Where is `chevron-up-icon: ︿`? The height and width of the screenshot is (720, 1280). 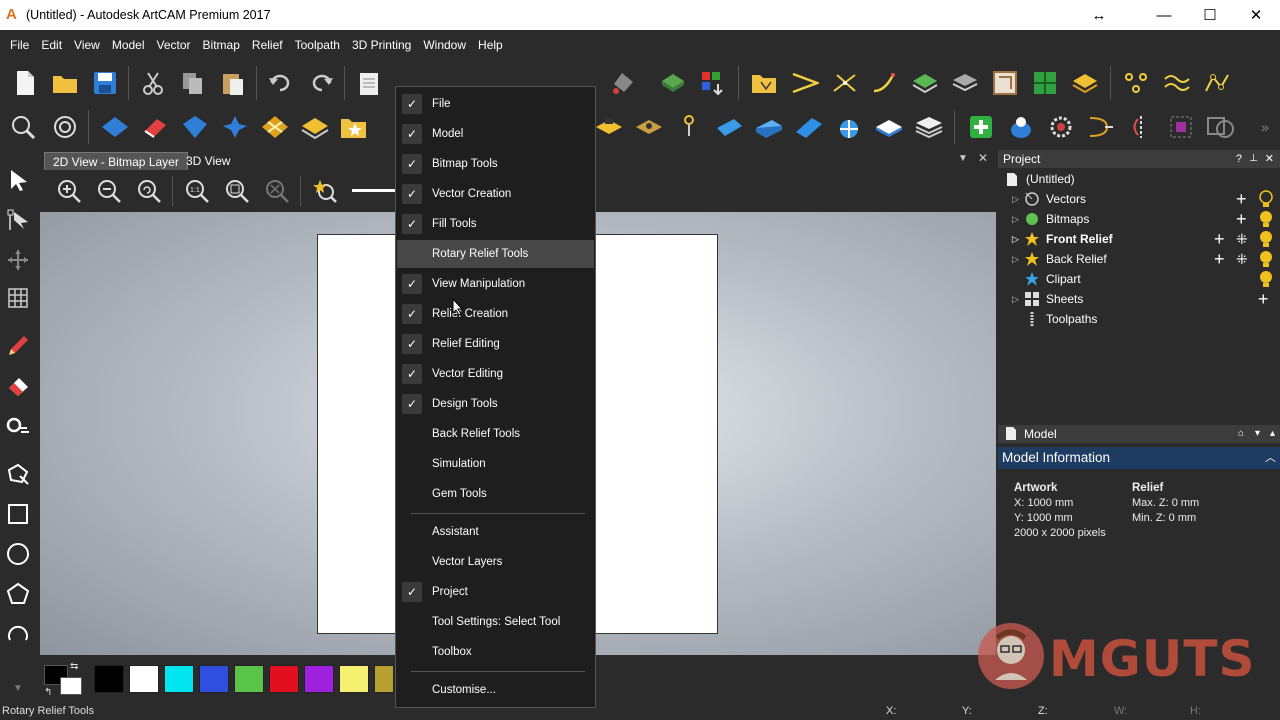
chevron-up-icon: ︿ is located at coordinates (1270, 458).